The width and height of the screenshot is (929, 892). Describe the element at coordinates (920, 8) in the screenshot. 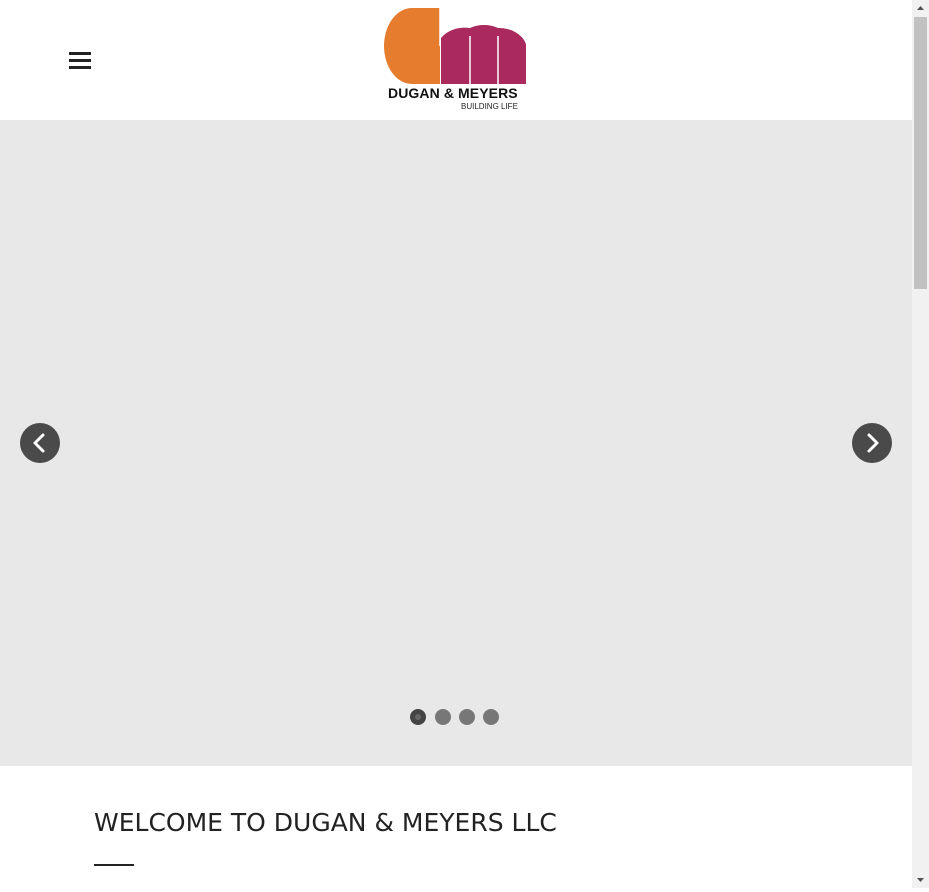

I see `scroll-up-arrow-icon` at that location.